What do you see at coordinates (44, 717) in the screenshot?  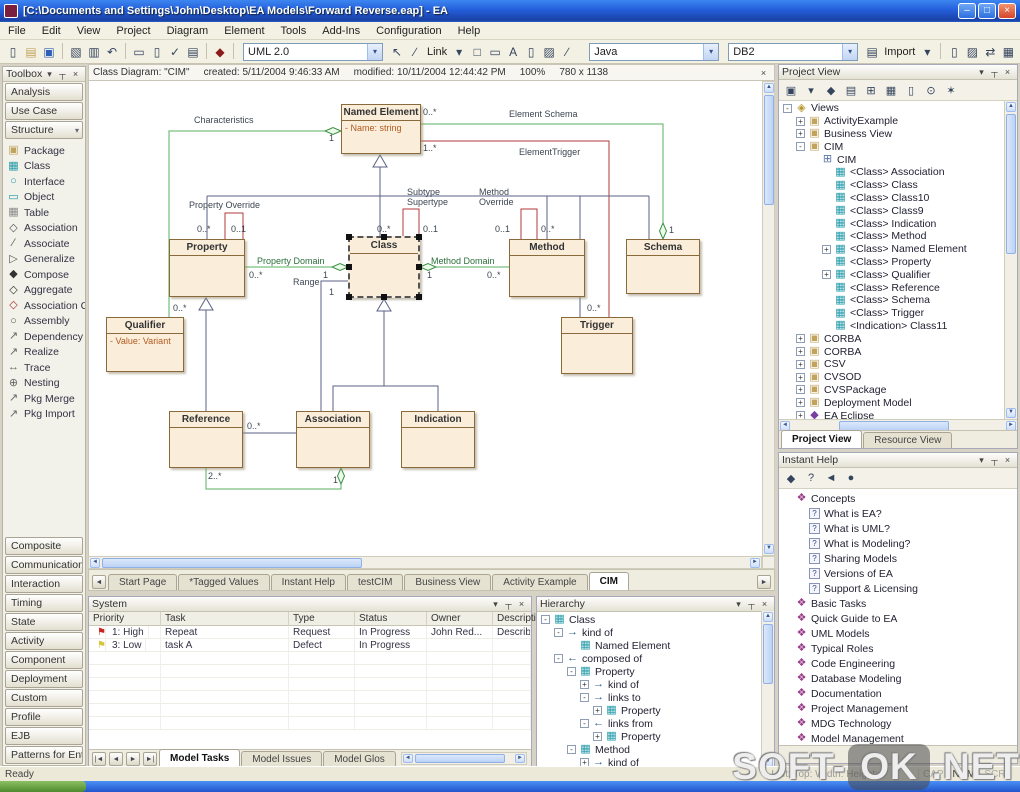 I see `toolbox-section: Profile` at bounding box center [44, 717].